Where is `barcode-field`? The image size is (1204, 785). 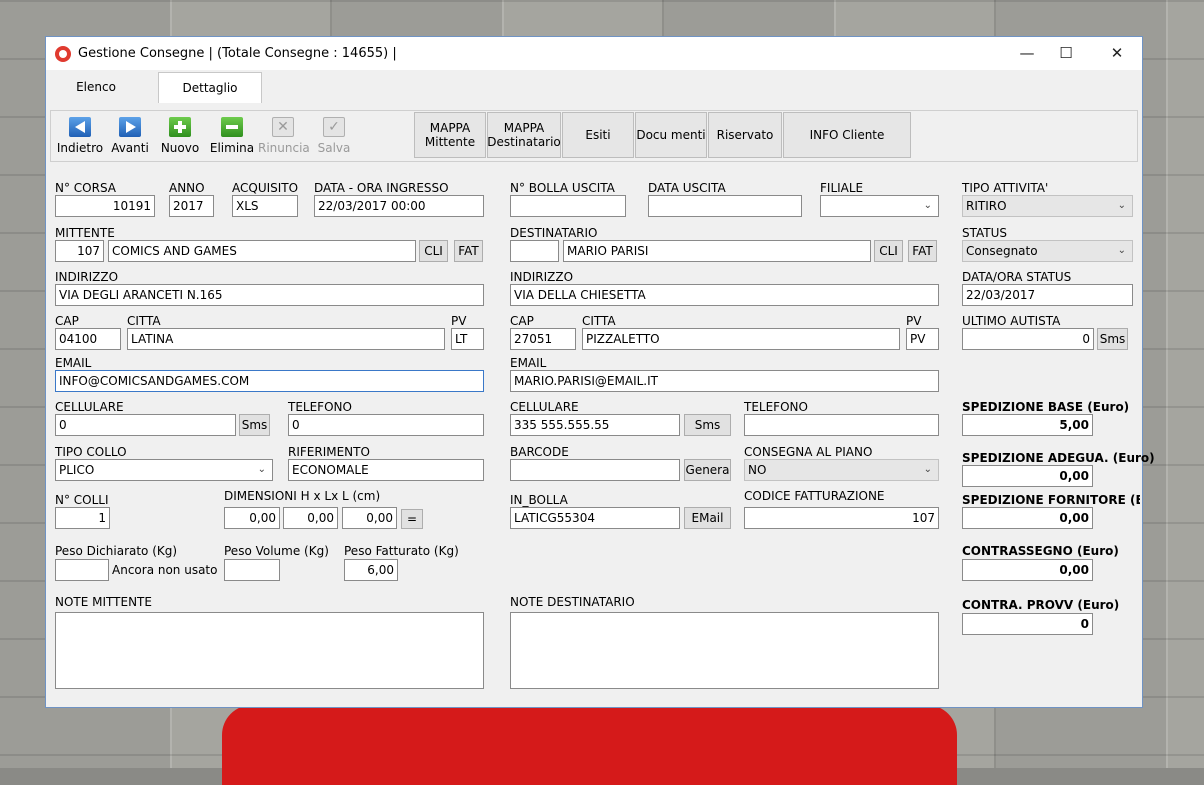
barcode-field is located at coordinates (595, 470).